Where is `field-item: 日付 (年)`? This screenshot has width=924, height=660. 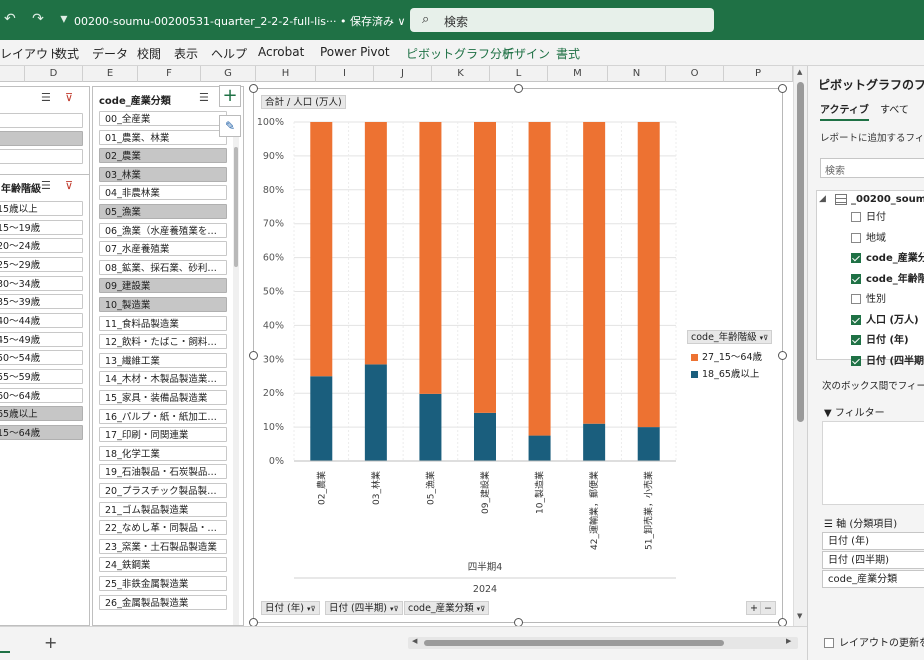
field-item: 日付 (年) is located at coordinates (880, 338).